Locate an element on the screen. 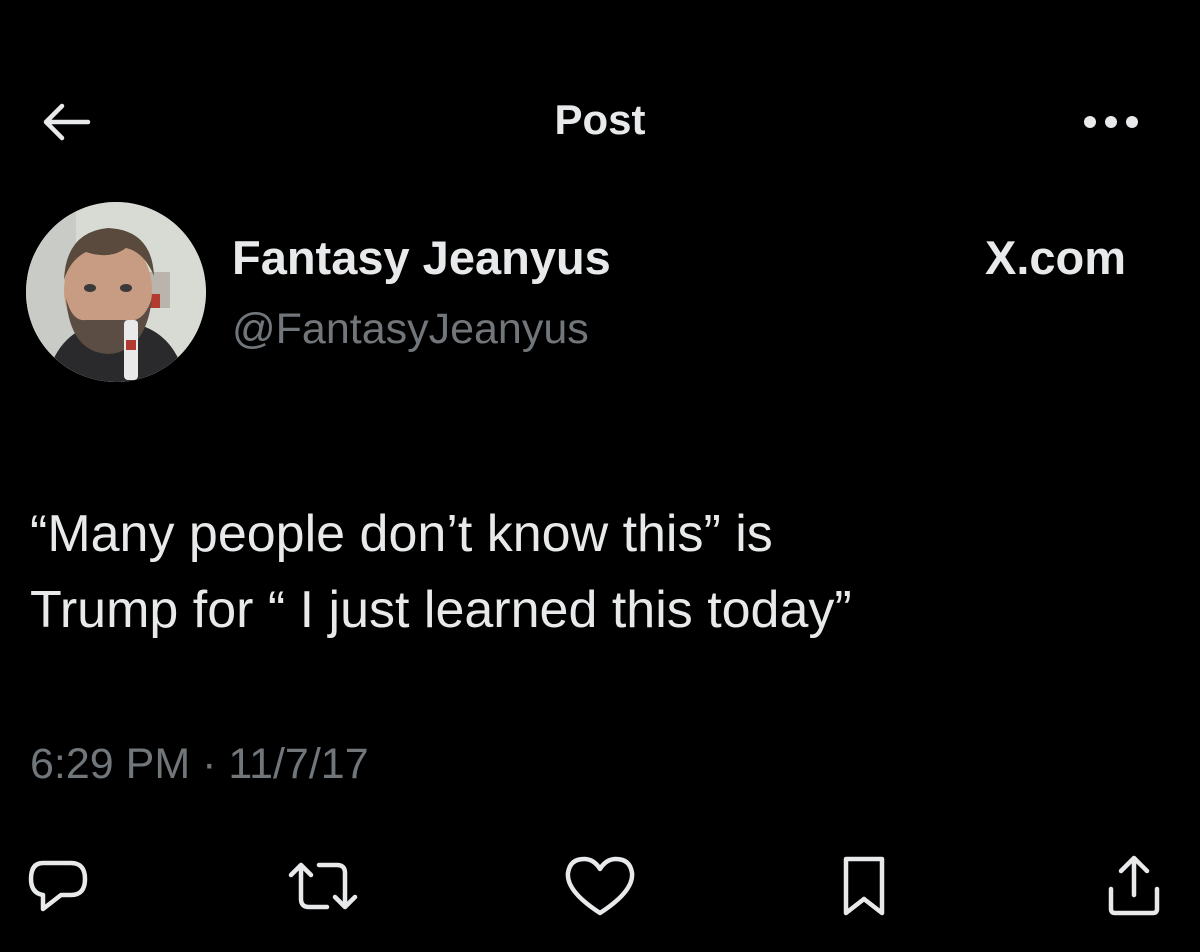 This screenshot has height=952, width=1200. repost-button is located at coordinates (323, 886).